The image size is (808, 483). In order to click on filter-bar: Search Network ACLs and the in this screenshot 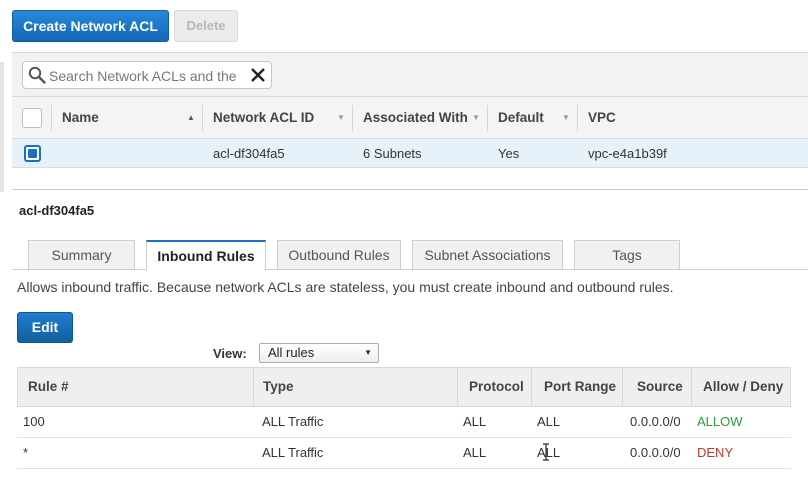, I will do `click(410, 75)`.